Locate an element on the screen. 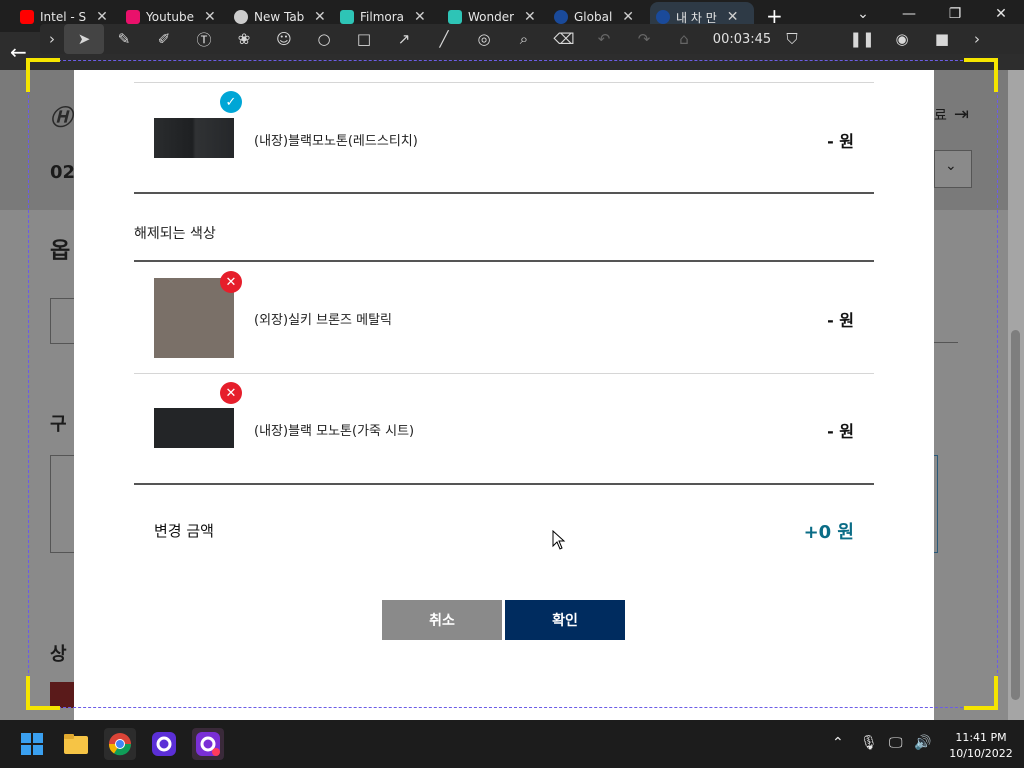 This screenshot has height=768, width=1024. screen-recorder-active-icon is located at coordinates (208, 744).